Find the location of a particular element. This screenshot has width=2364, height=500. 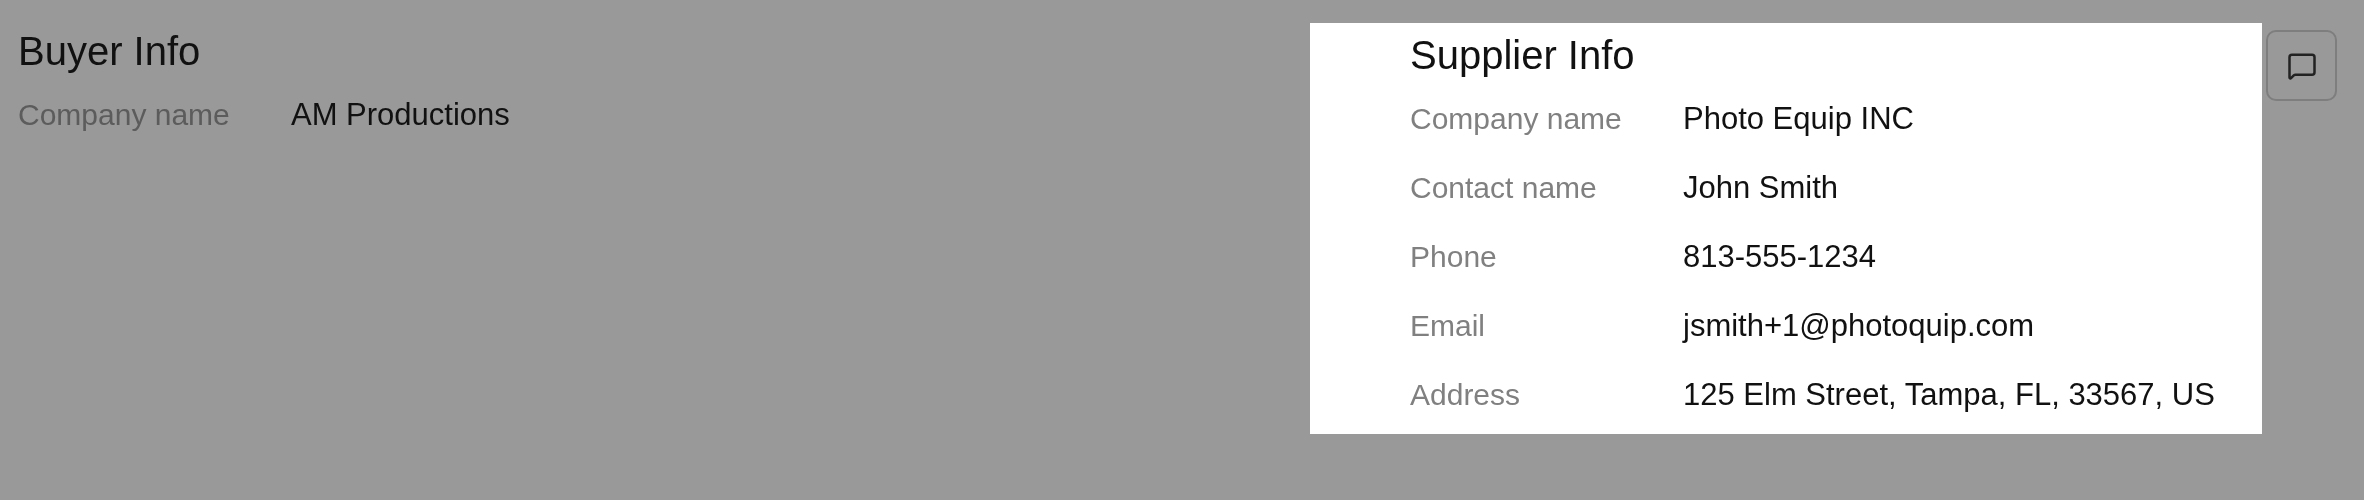

comment-button is located at coordinates (2301, 65).